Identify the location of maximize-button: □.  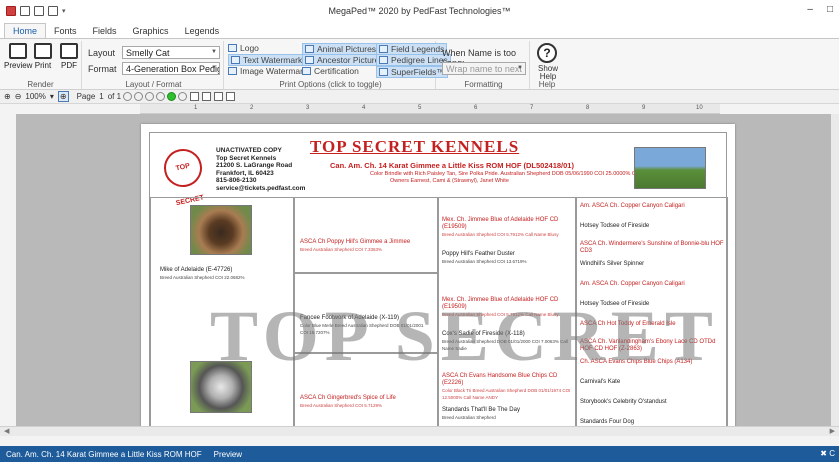
(830, 9).